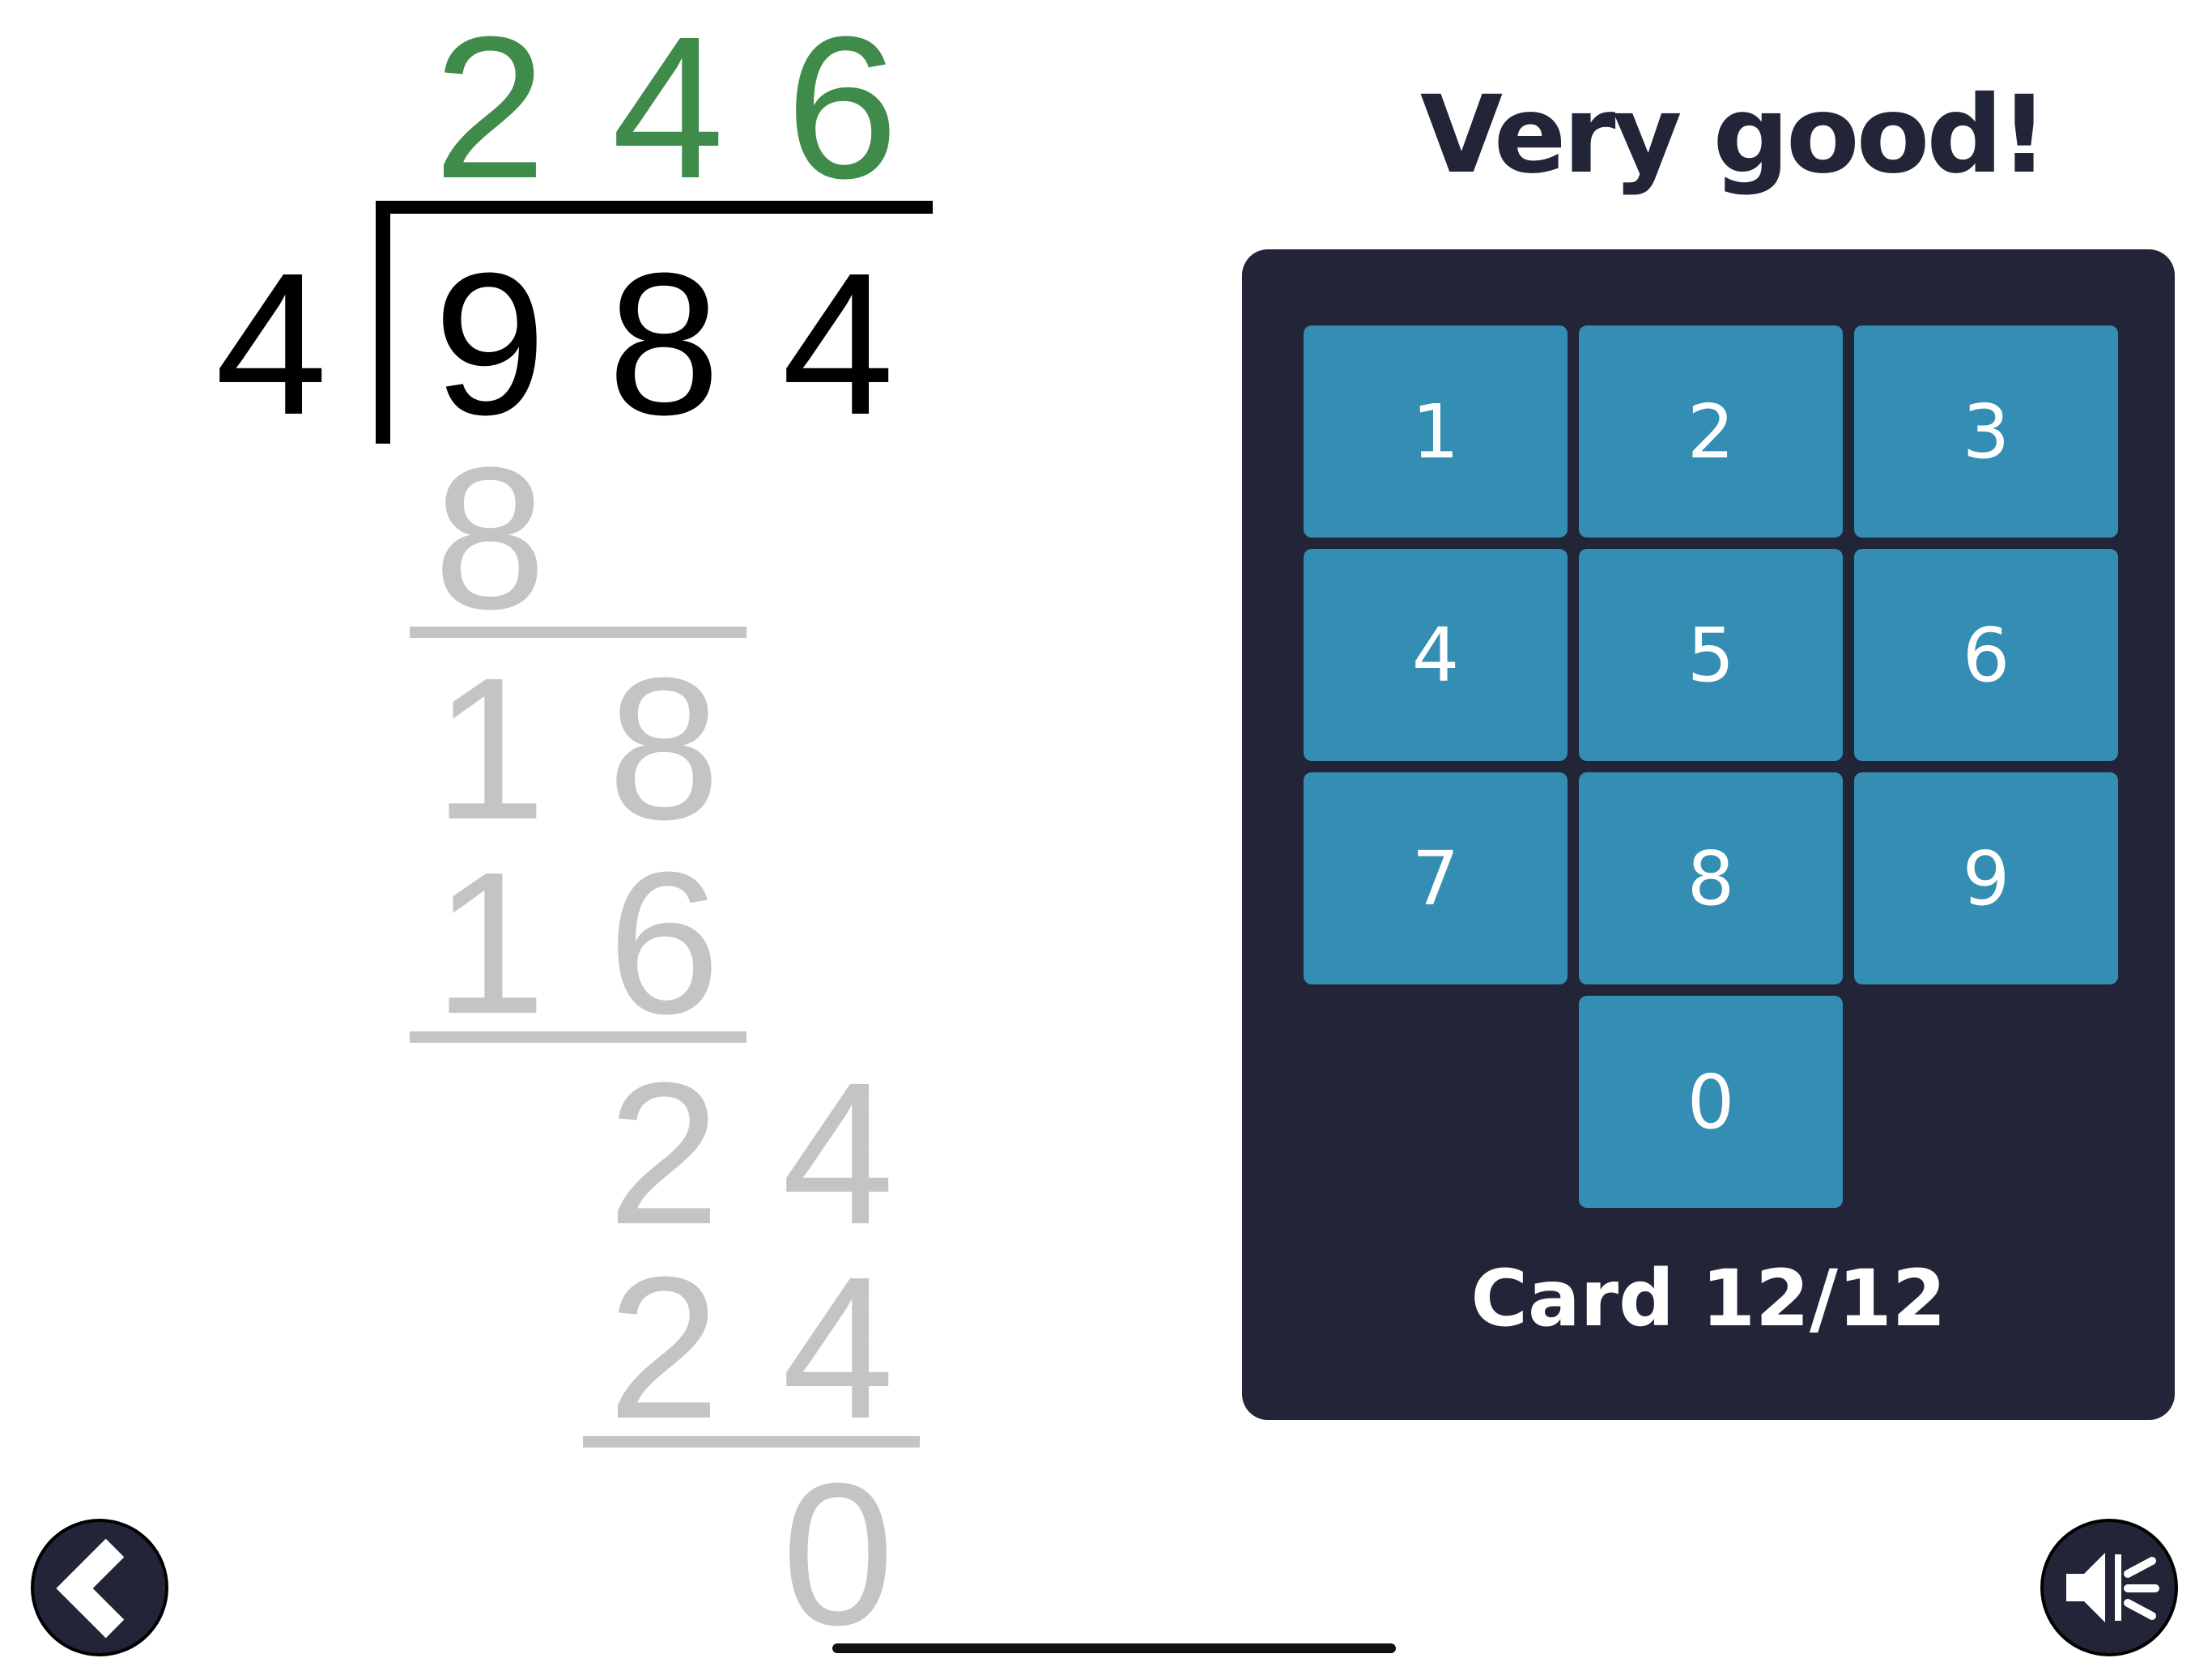 The width and height of the screenshot is (2212, 1658). Describe the element at coordinates (664, 1347) in the screenshot. I see `step-5-digit-1: 2` at that location.